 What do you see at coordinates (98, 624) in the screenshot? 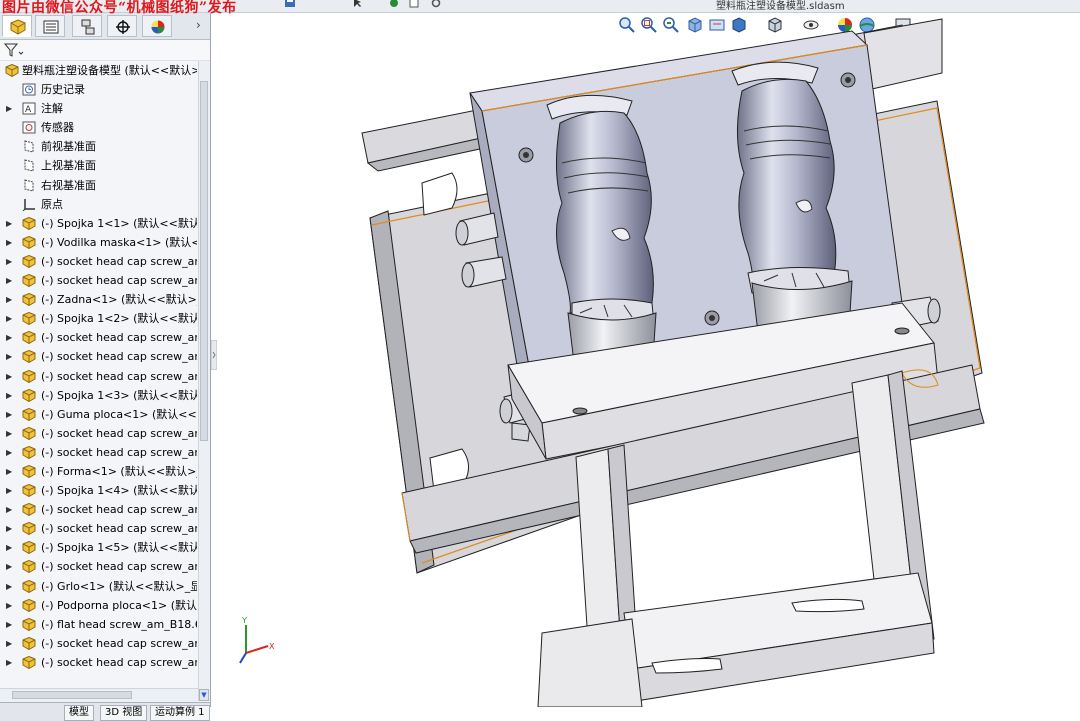
I see `tree-item: ▶ (-) flat head screw_am_B18.6.7M` at bounding box center [98, 624].